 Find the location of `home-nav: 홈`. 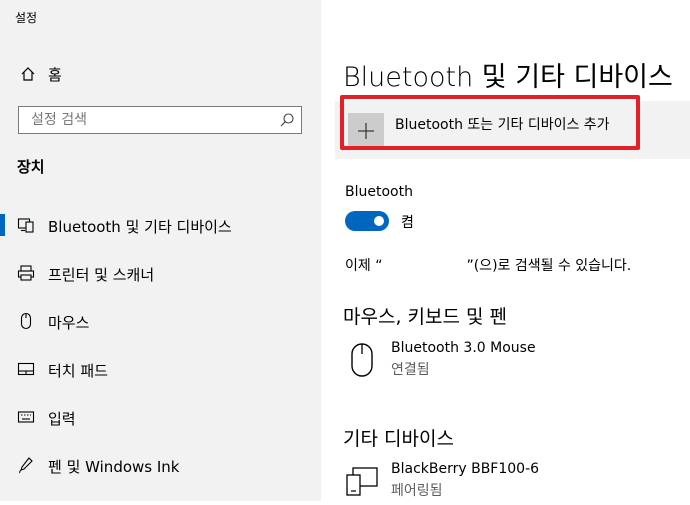

home-nav: 홈 is located at coordinates (40, 74).